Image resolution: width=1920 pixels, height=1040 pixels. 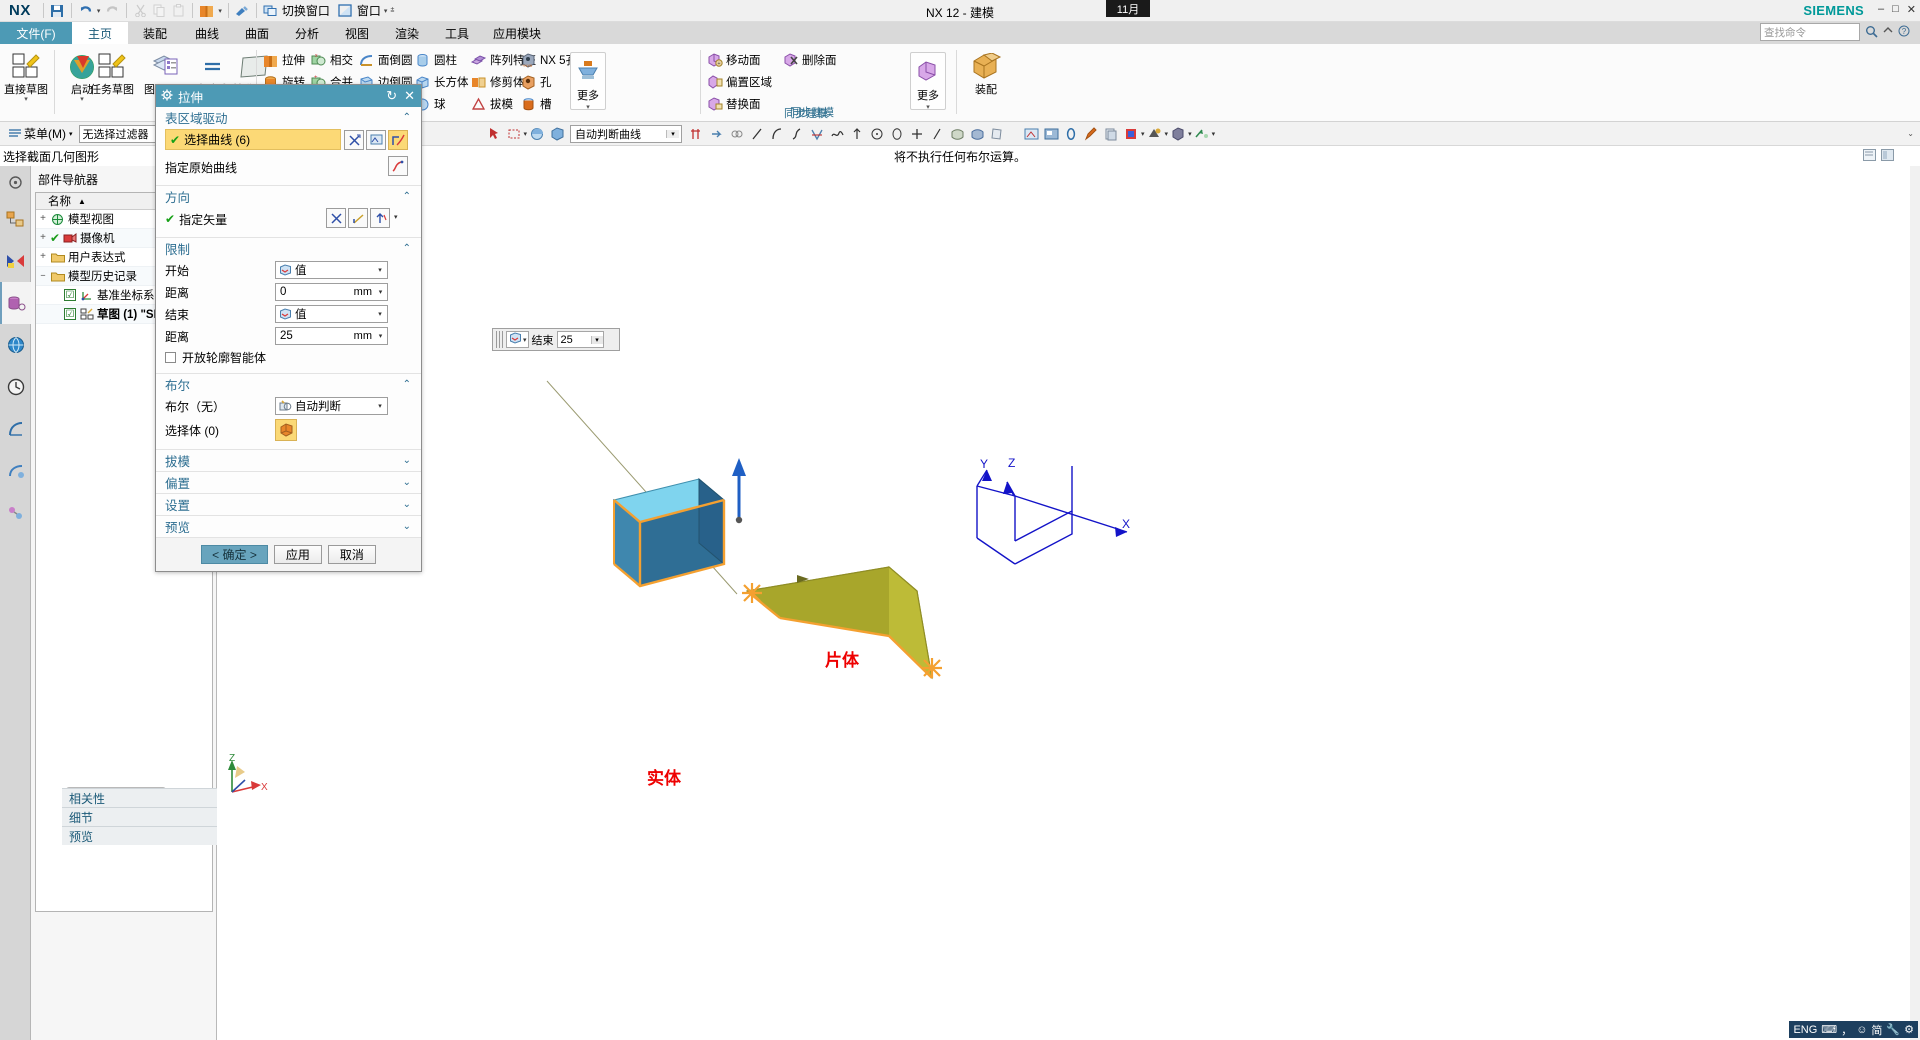 What do you see at coordinates (1178, 134) in the screenshot?
I see `part-icon` at bounding box center [1178, 134].